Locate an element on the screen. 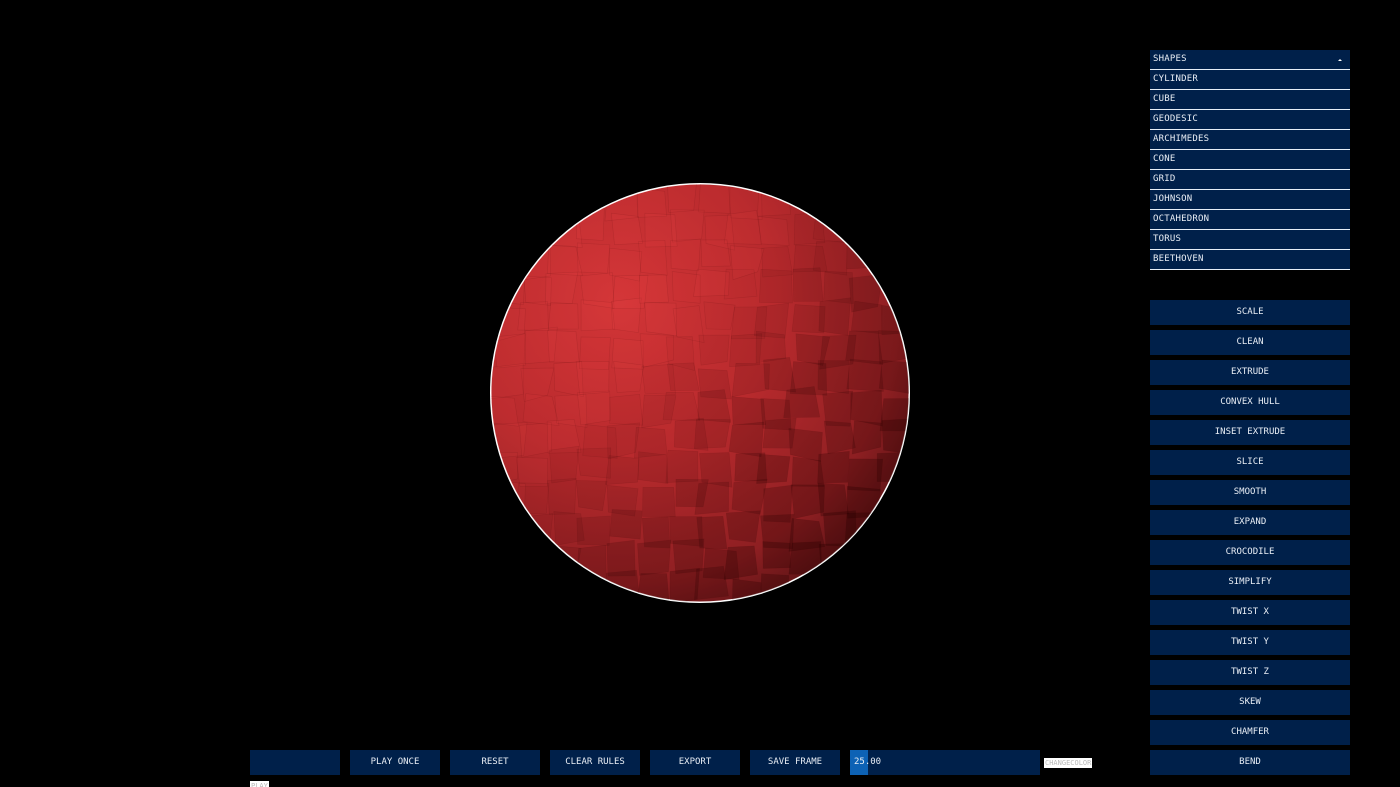  twist-z-button: TWIST Z is located at coordinates (1250, 672).